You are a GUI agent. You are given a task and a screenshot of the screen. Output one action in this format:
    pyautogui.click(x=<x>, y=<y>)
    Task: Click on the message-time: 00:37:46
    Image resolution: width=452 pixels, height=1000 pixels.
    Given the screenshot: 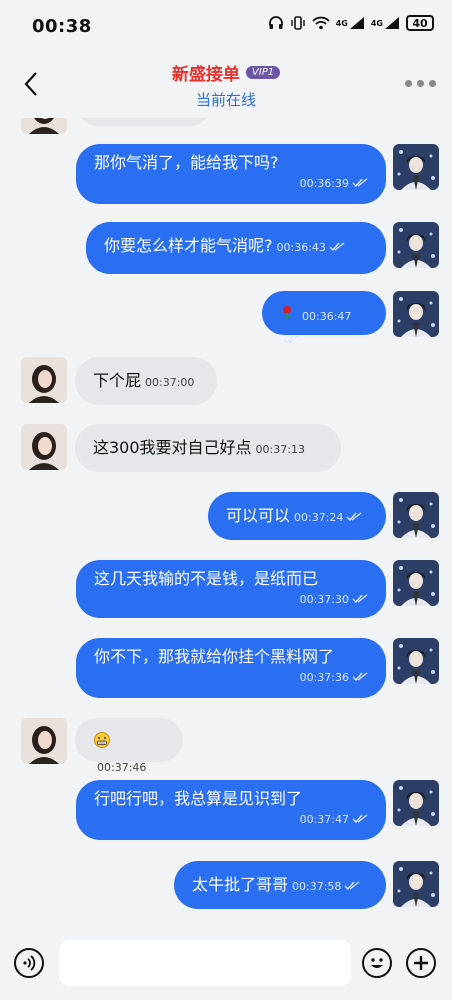 What is the action you would take?
    pyautogui.click(x=122, y=767)
    